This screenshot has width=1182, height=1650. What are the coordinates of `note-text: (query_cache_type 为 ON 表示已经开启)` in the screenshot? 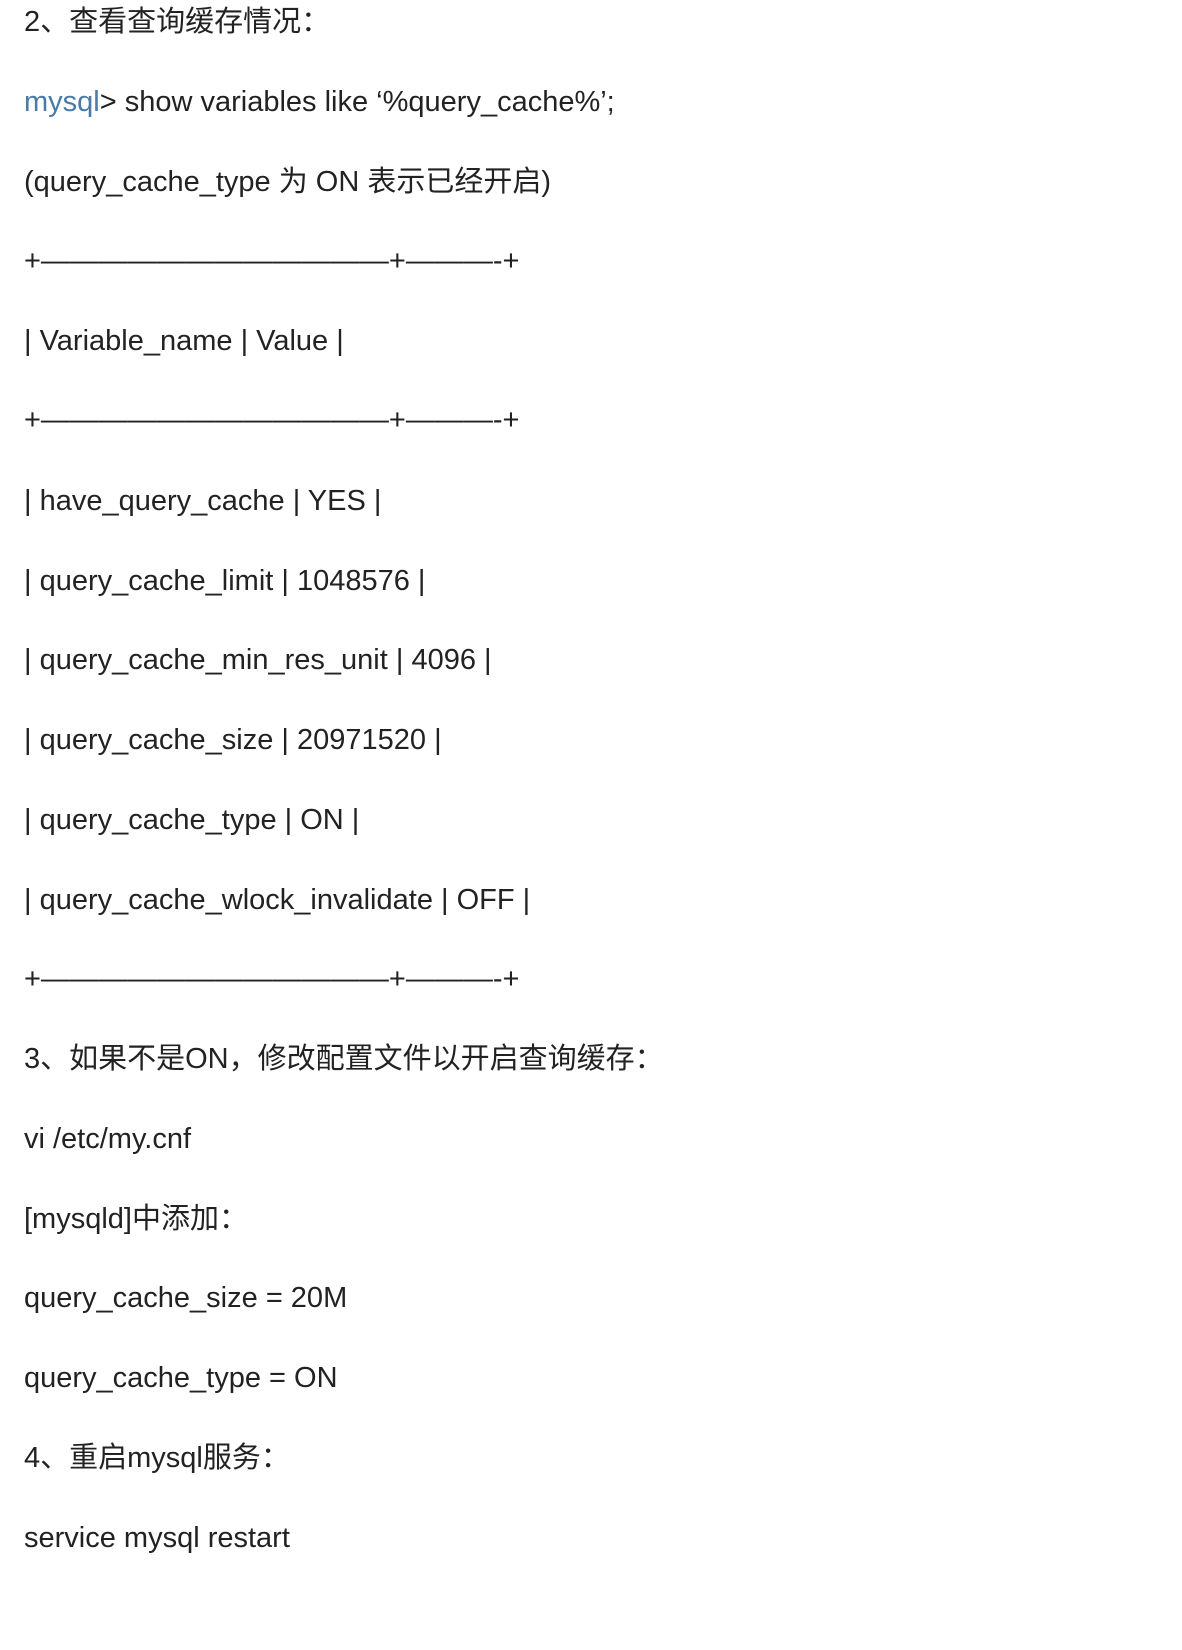 It's located at (287, 182).